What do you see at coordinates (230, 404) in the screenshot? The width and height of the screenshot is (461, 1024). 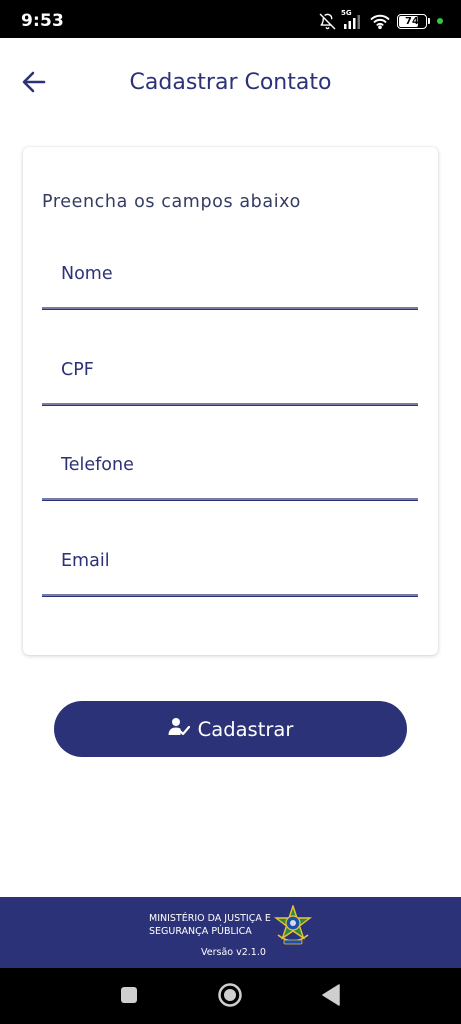 I see `cpf-field-underline` at bounding box center [230, 404].